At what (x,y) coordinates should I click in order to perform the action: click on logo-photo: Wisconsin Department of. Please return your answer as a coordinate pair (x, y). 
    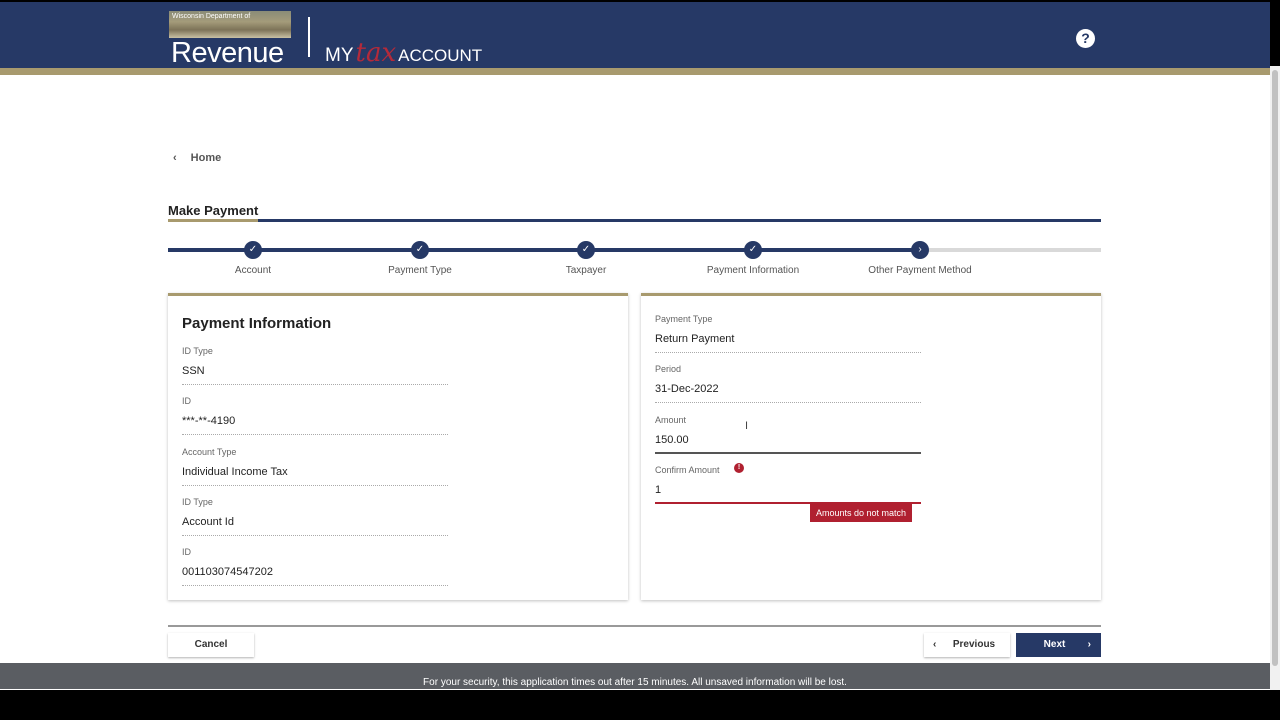
    Looking at the image, I should click on (230, 24).